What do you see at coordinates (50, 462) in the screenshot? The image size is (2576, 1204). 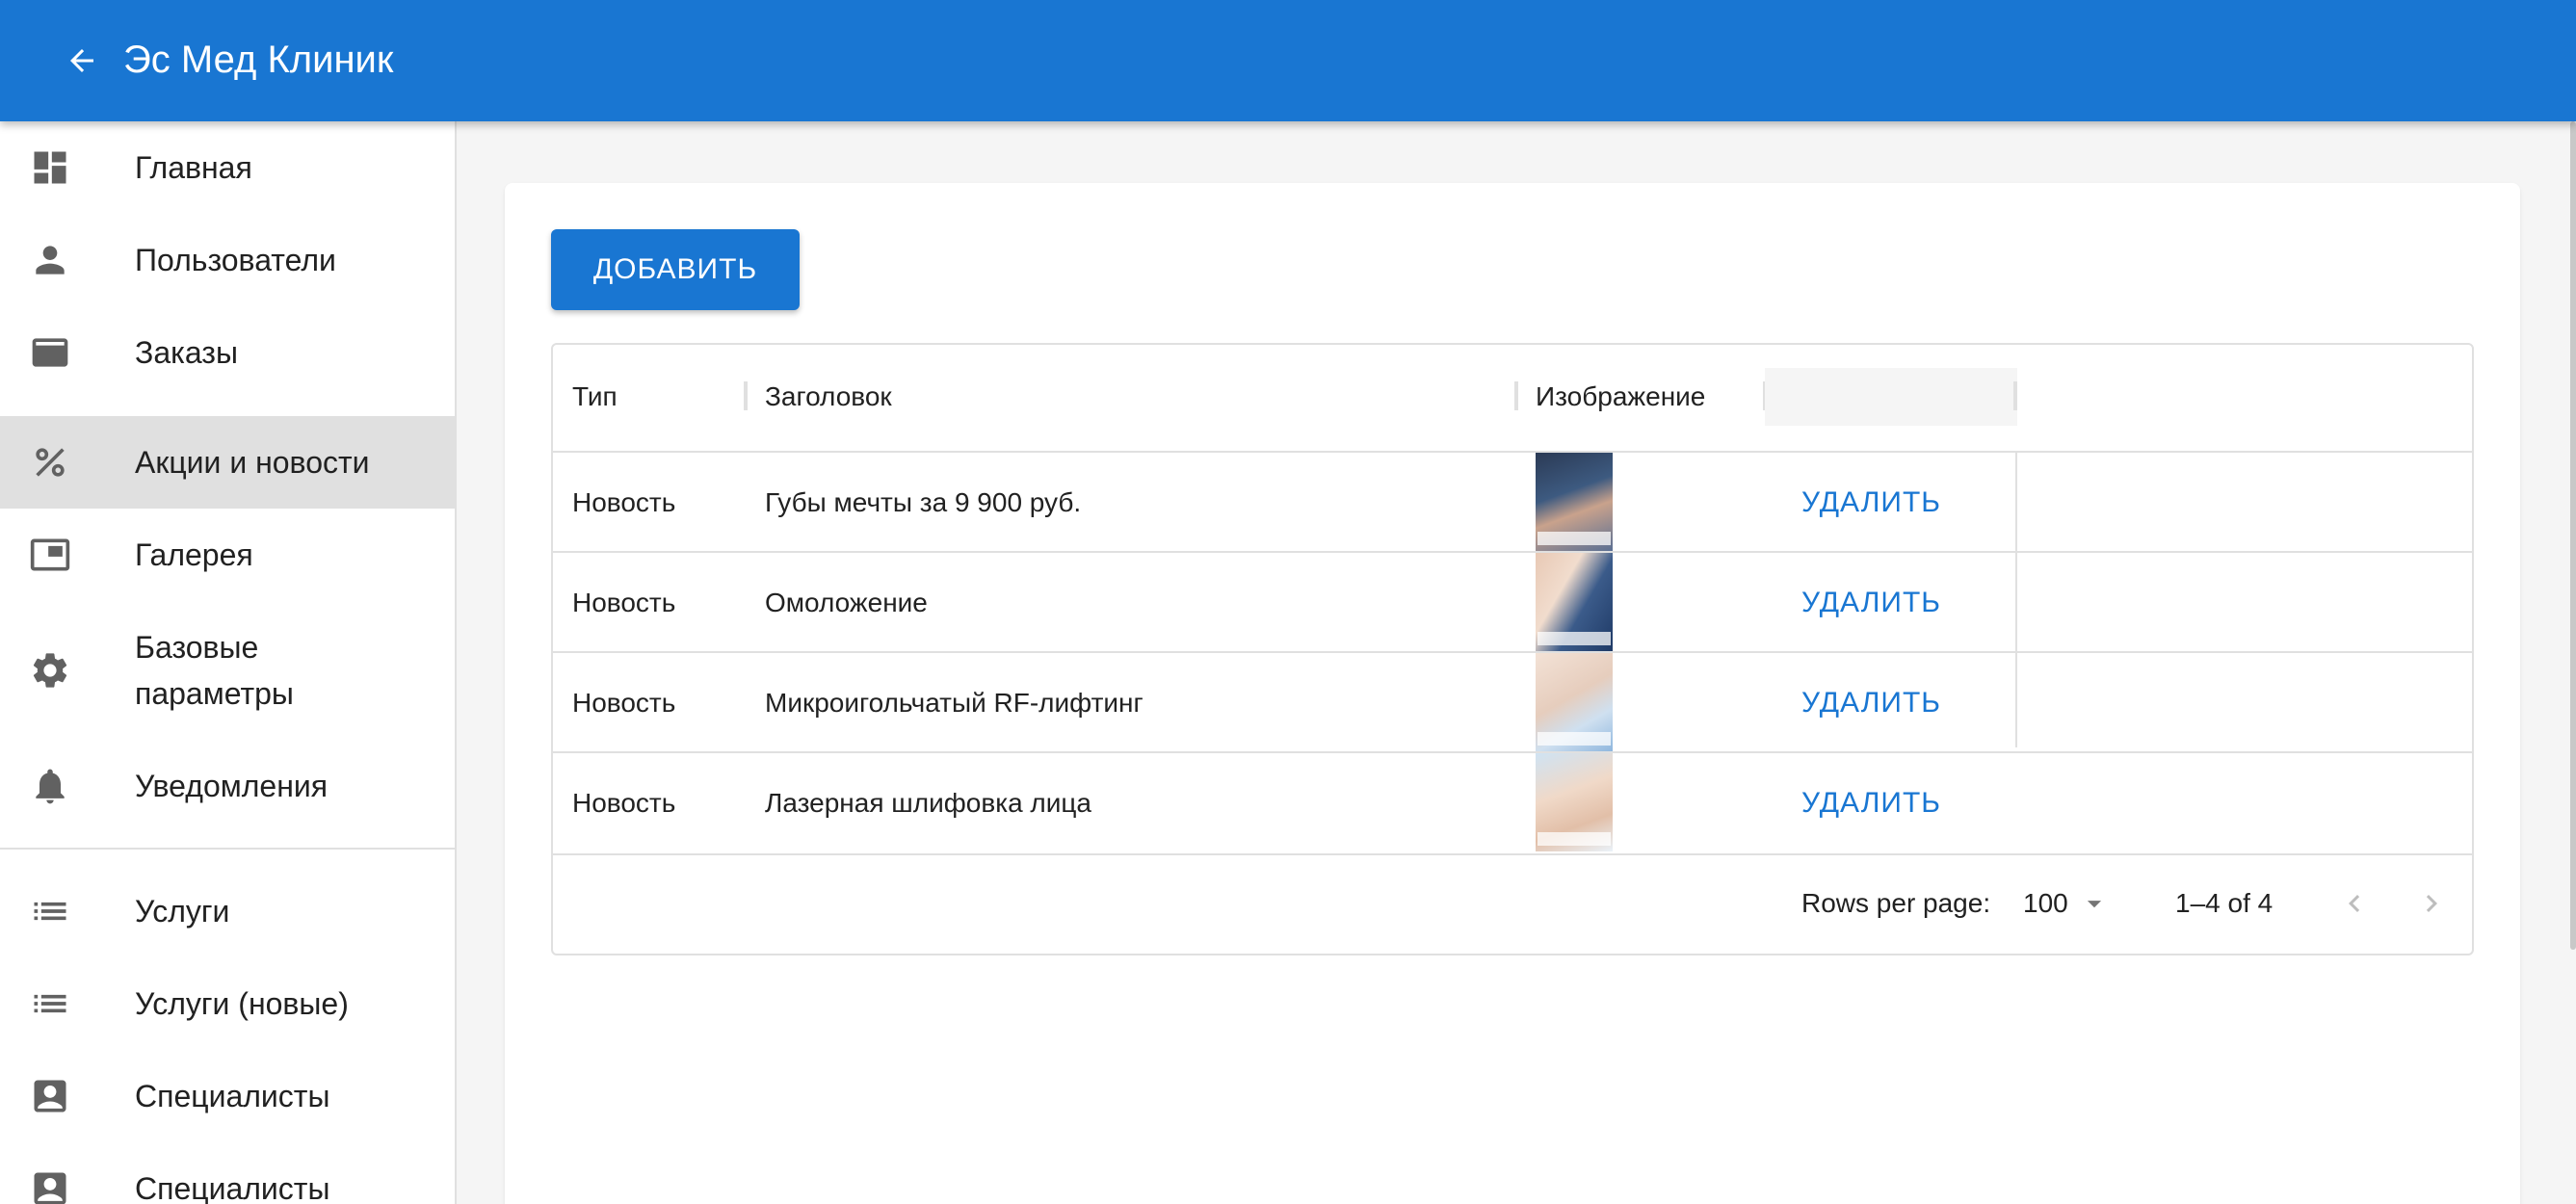 I see `percent-icon` at bounding box center [50, 462].